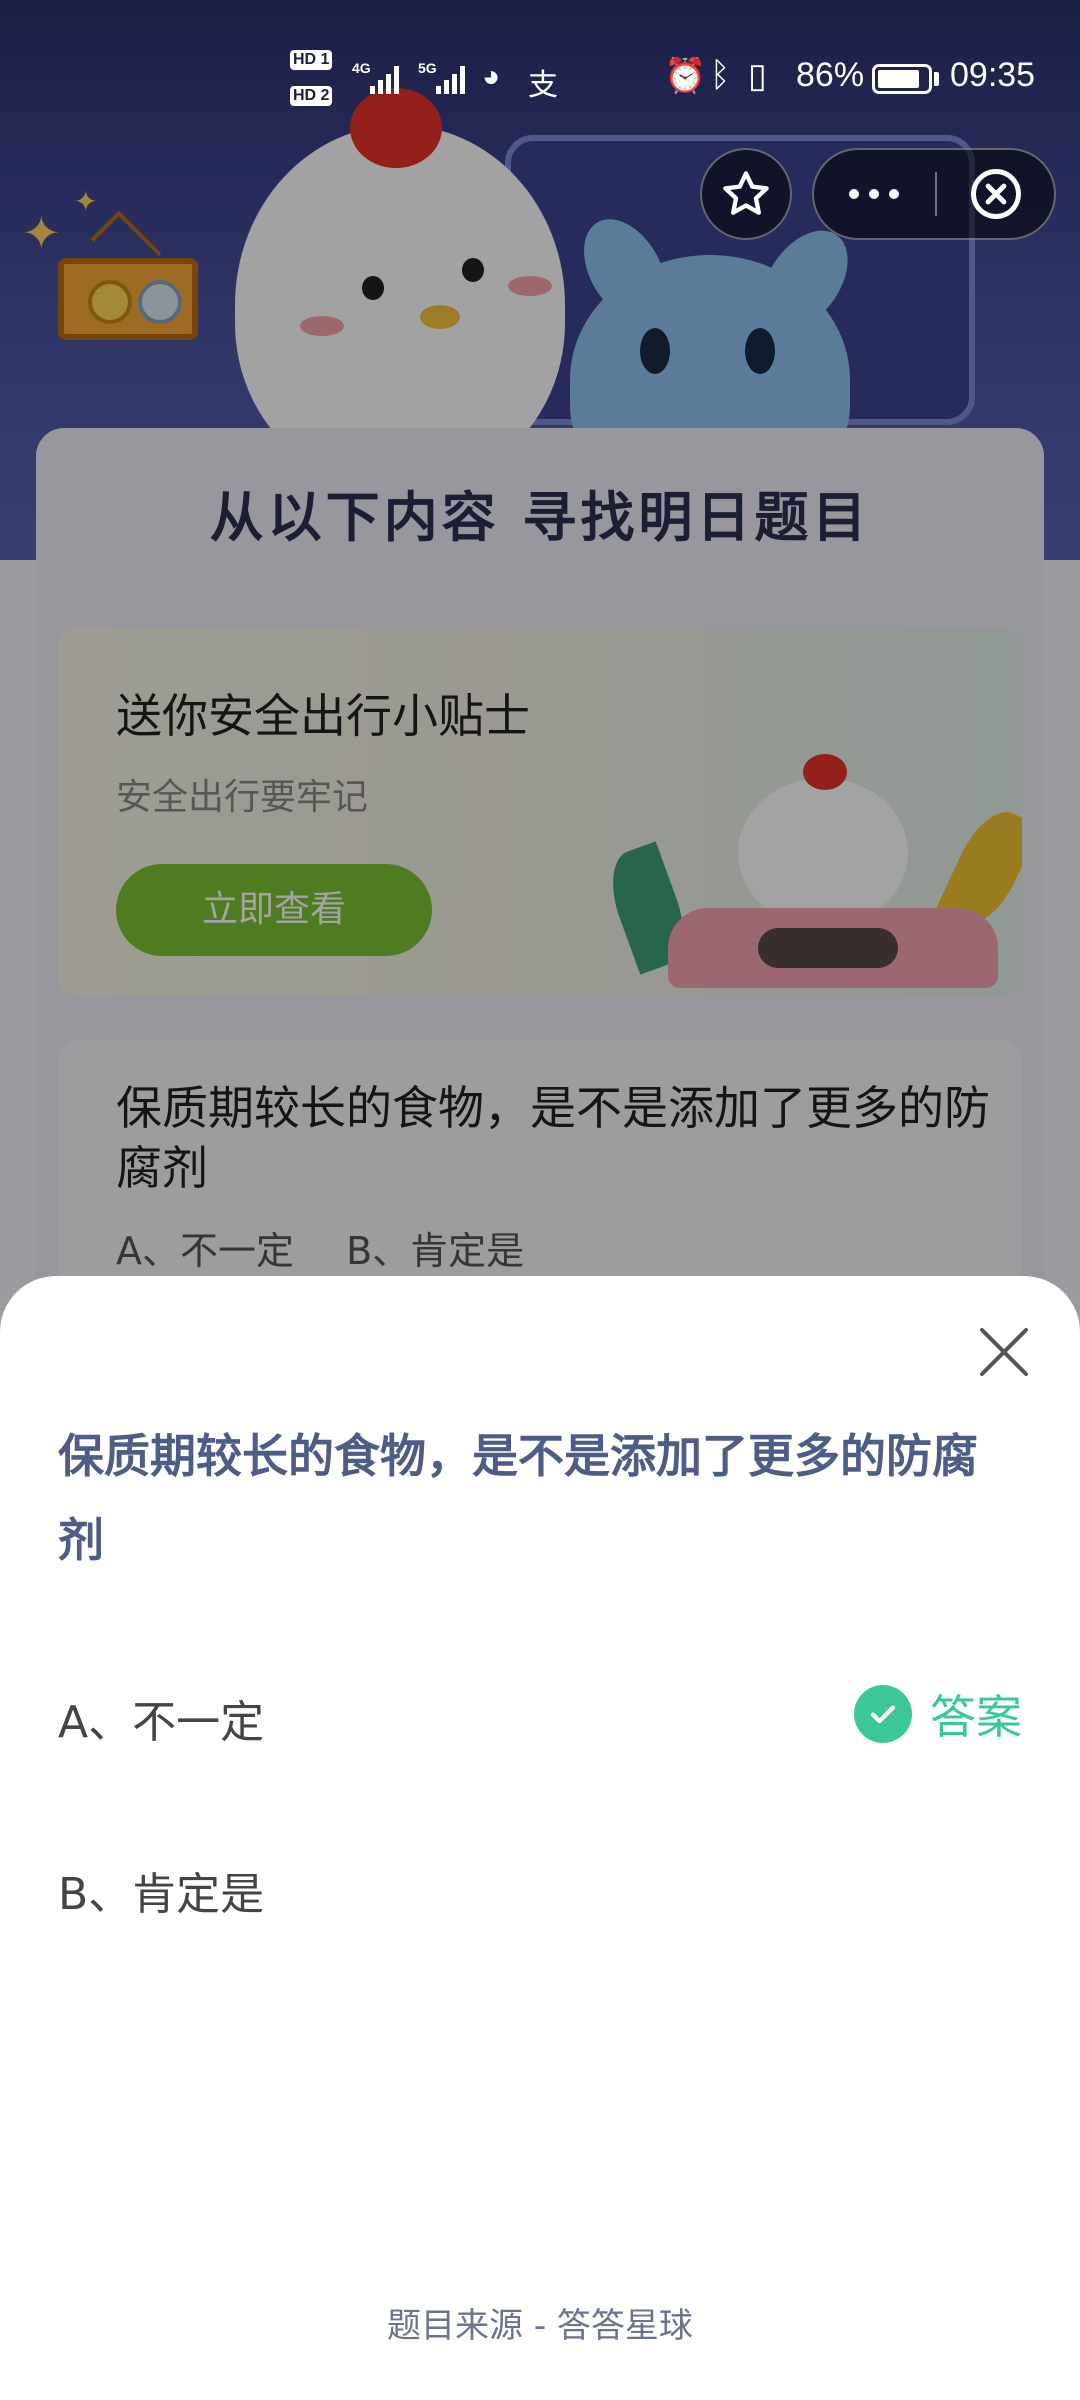 The image size is (1080, 2400). Describe the element at coordinates (540, 1714) in the screenshot. I see `option-a: A、不一定 答案` at that location.